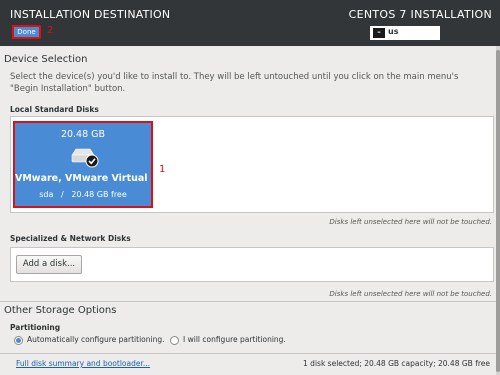 Image resolution: width=500 pixels, height=375 pixels. I want to click on hard-disk-selected-icon, so click(85, 158).